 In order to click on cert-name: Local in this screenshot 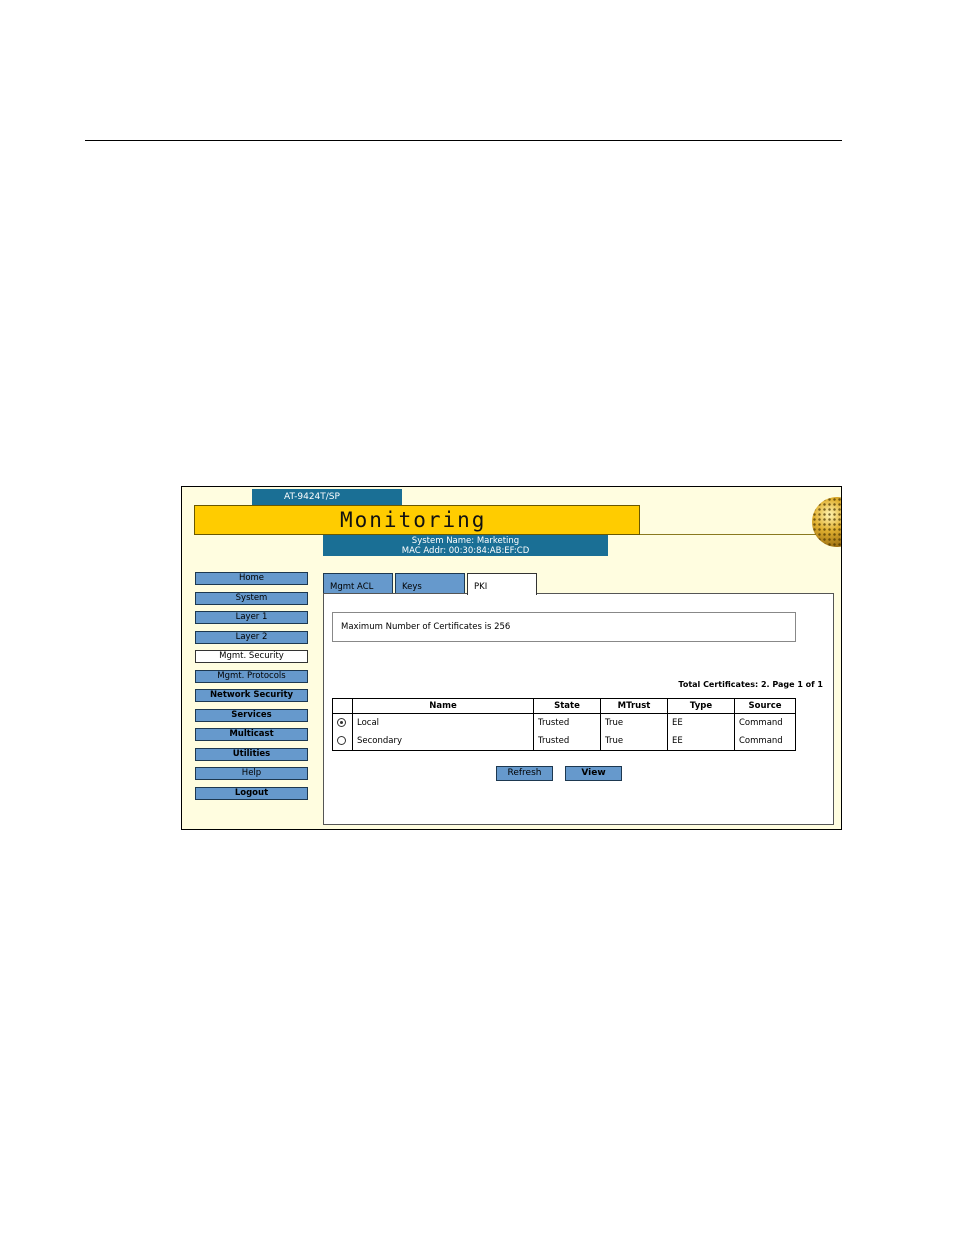, I will do `click(443, 722)`.